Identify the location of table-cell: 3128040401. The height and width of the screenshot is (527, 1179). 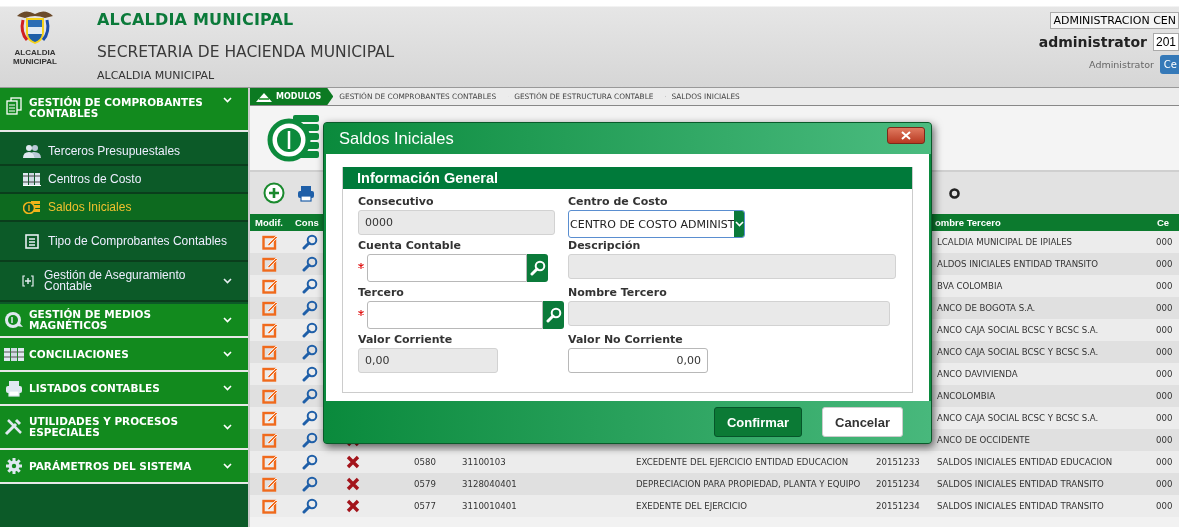
(489, 484).